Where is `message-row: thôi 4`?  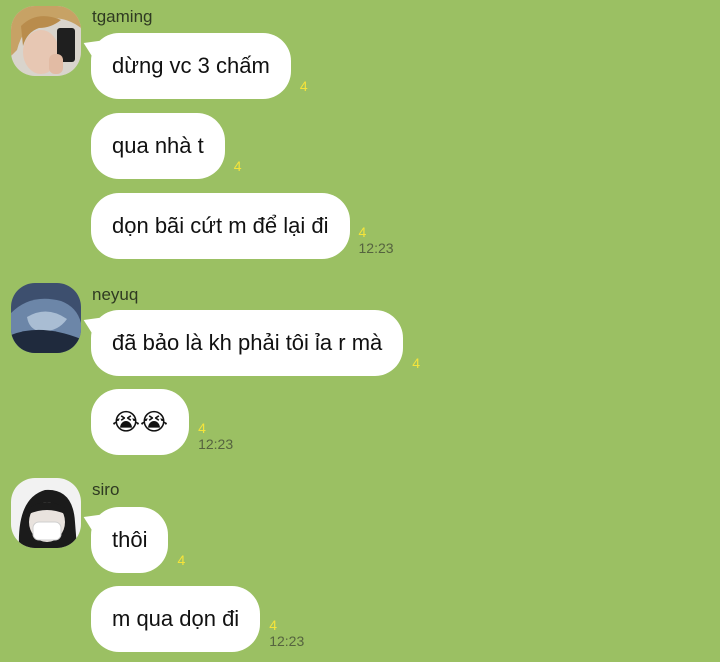 message-row: thôi 4 is located at coordinates (138, 540).